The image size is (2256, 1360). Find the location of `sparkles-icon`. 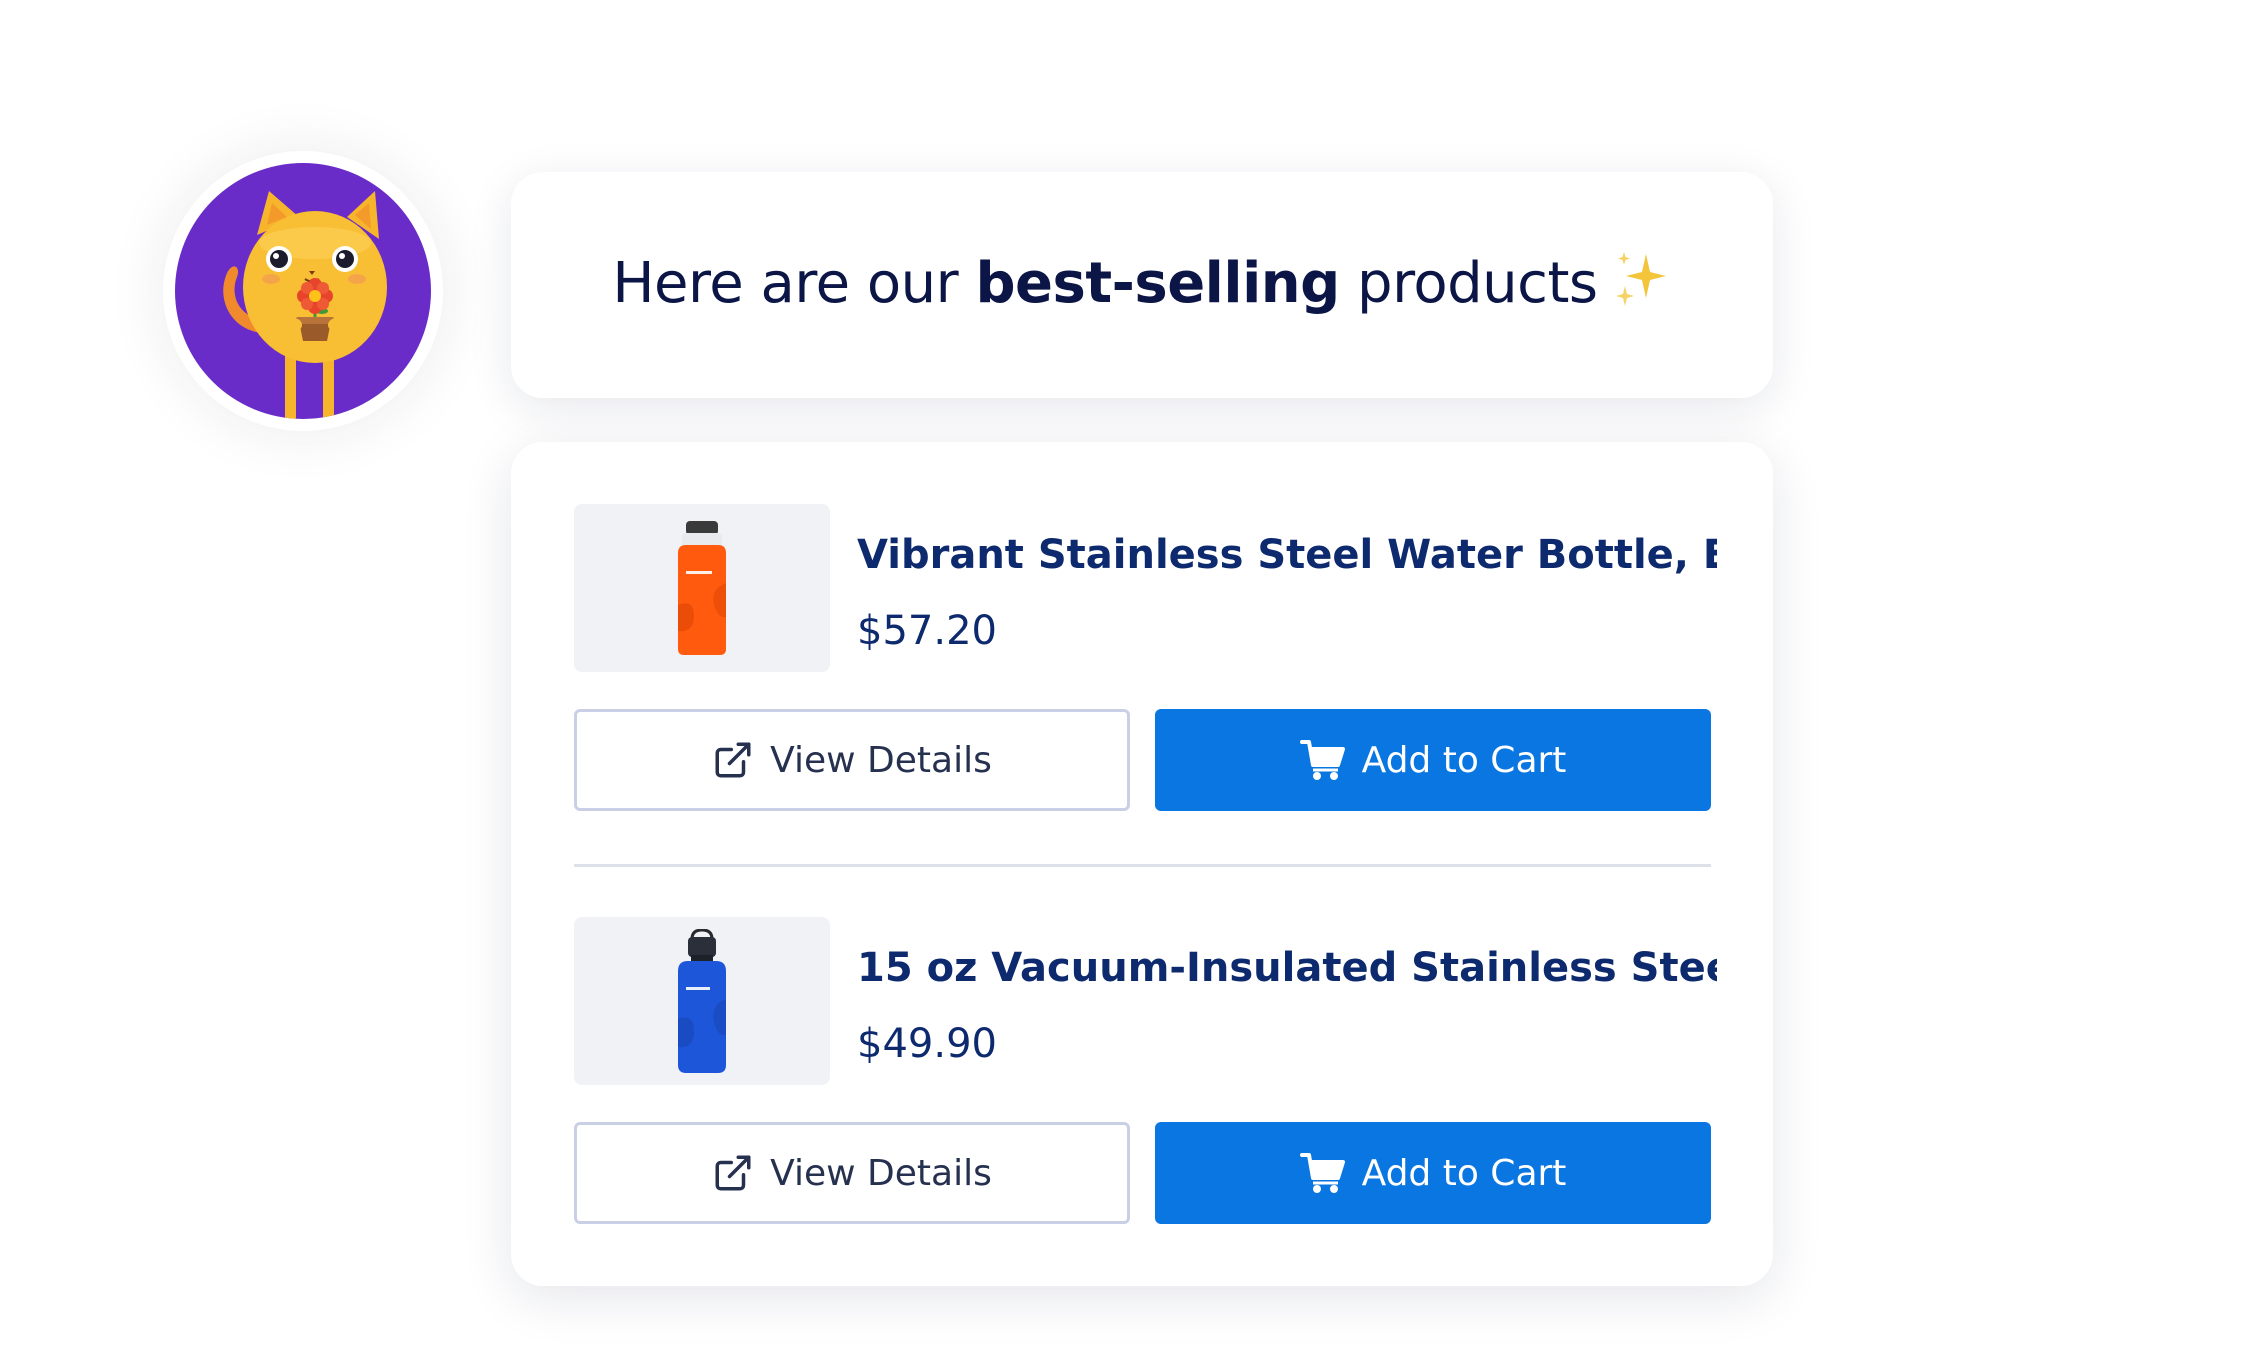

sparkles-icon is located at coordinates (1642, 285).